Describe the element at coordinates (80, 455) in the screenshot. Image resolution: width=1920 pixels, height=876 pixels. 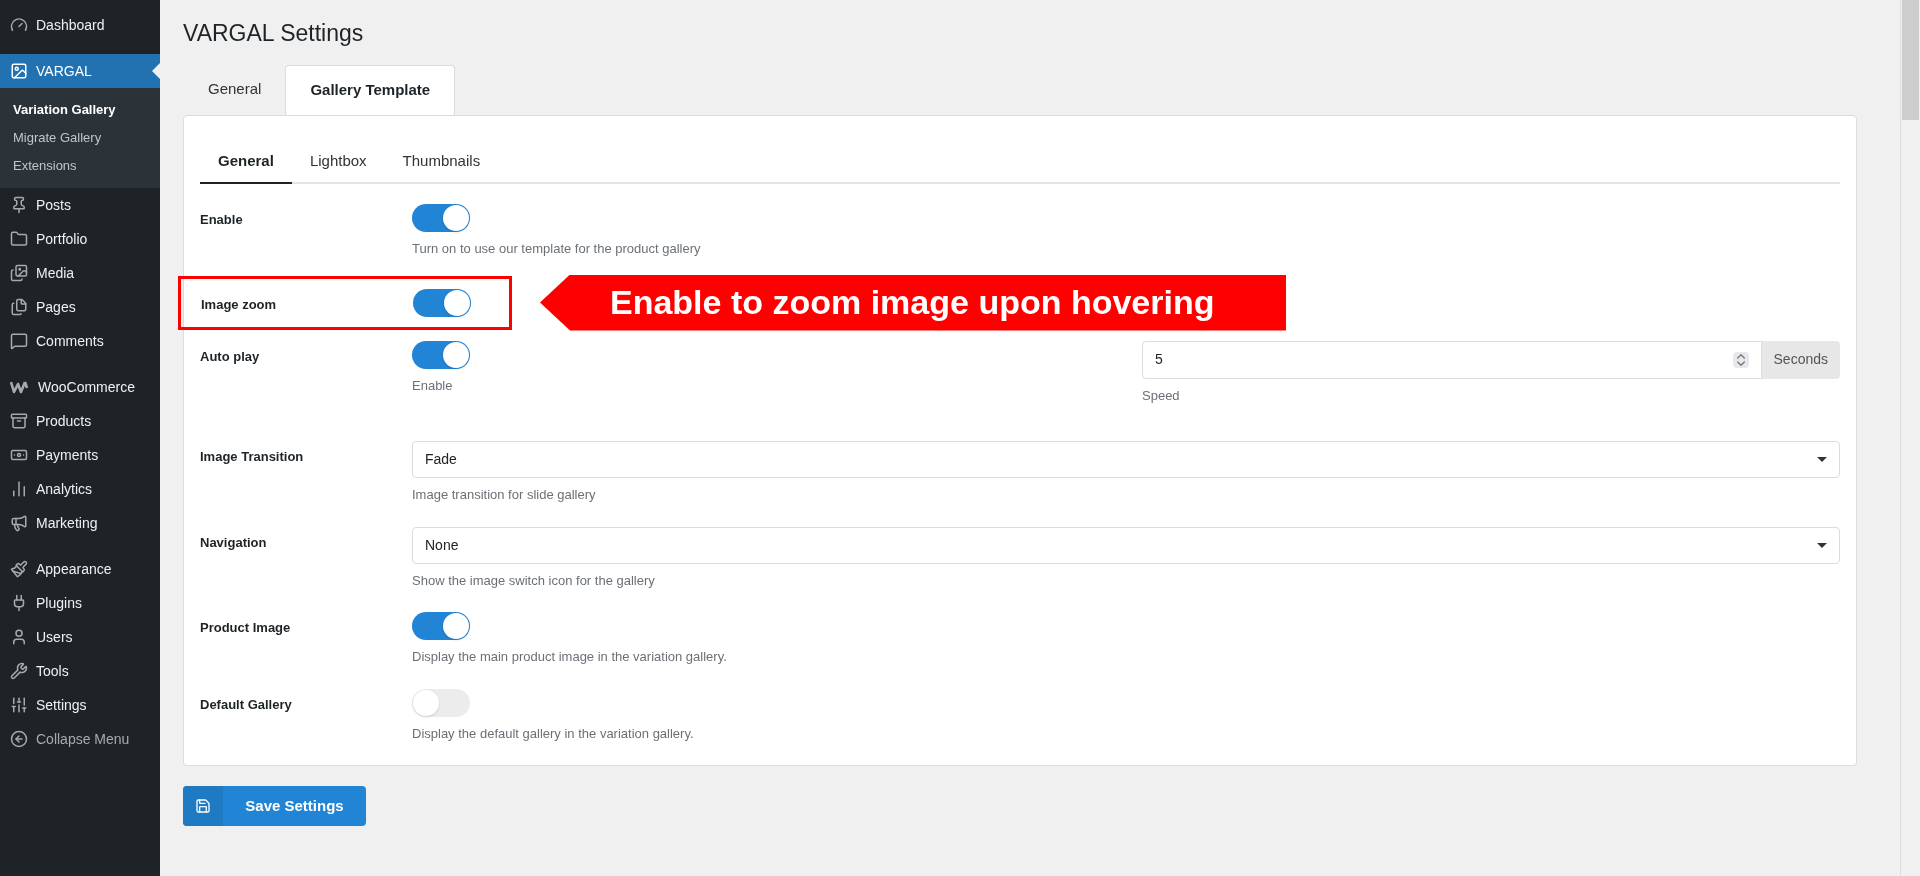
I see `sidebar-item: Payments` at that location.